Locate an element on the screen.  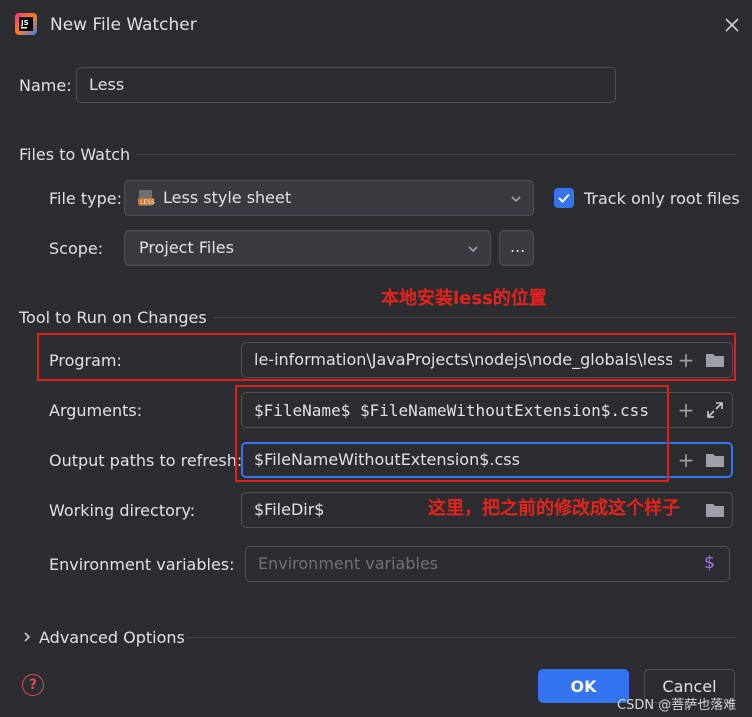
name-value: Less is located at coordinates (107, 84).